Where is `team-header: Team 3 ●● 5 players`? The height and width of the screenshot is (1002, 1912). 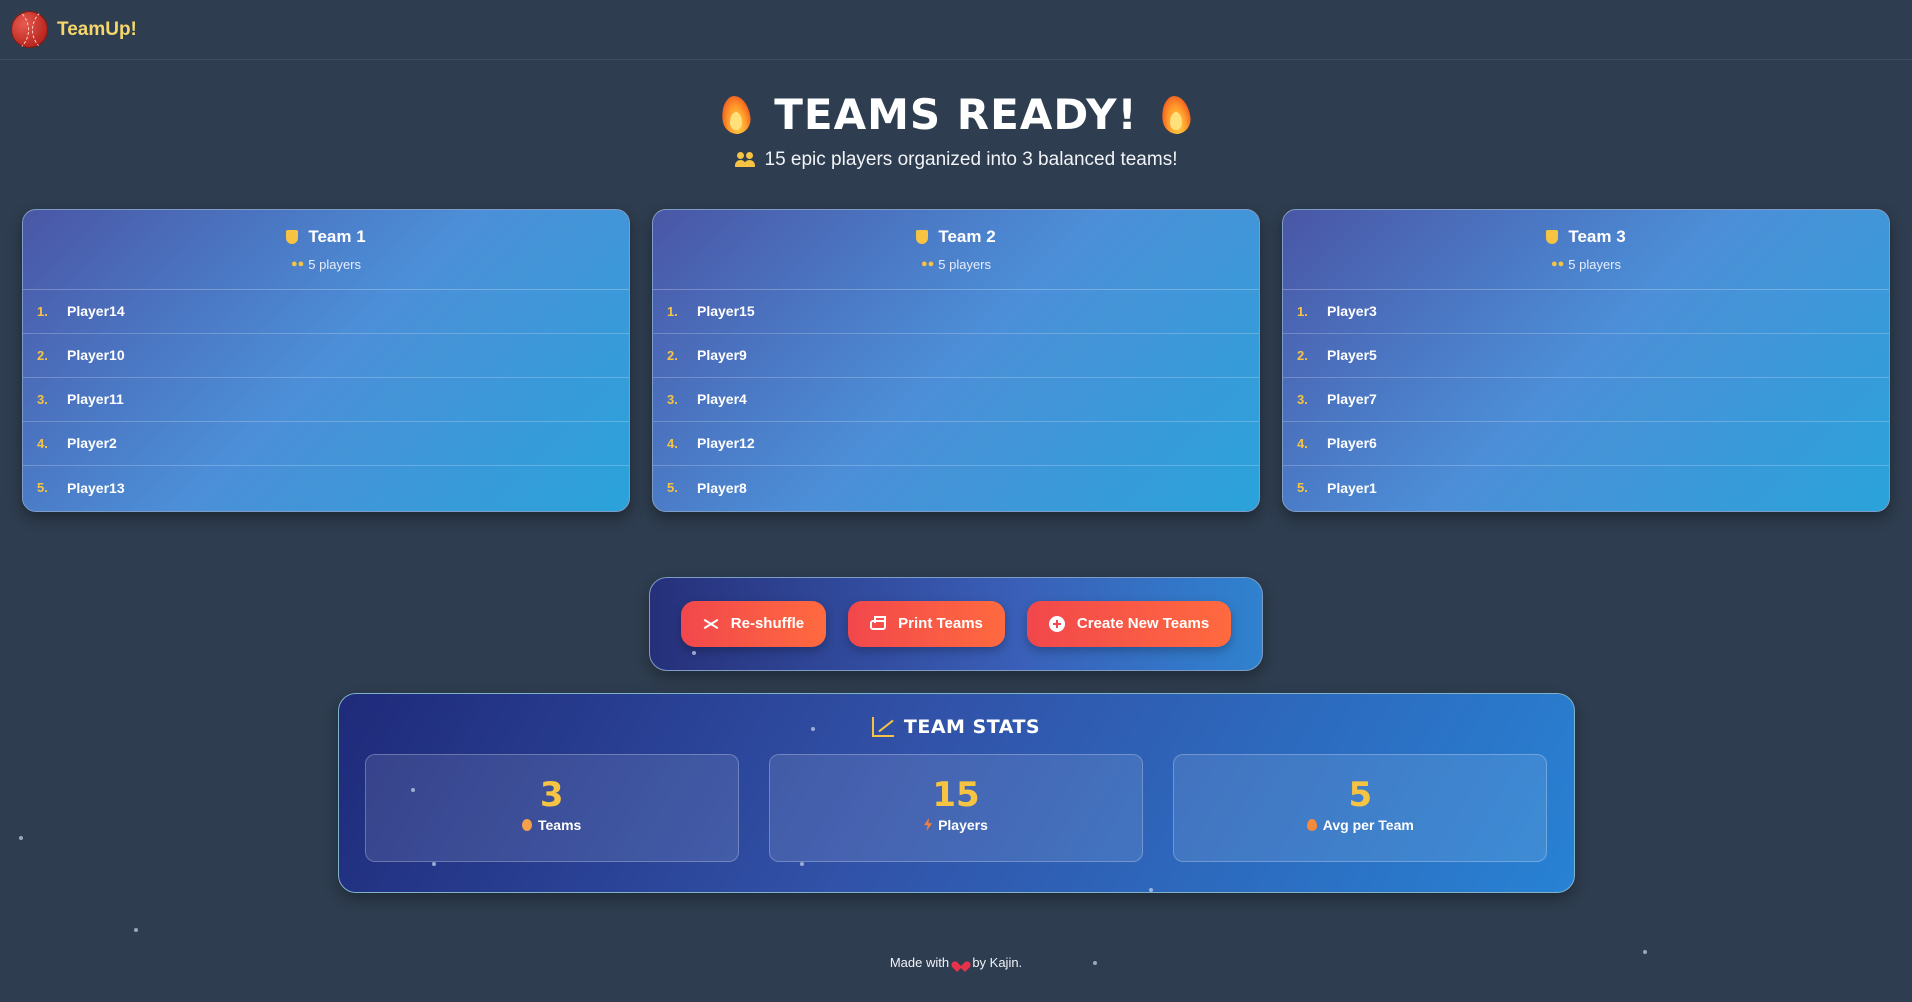
team-header: Team 3 ●● 5 players is located at coordinates (1586, 250).